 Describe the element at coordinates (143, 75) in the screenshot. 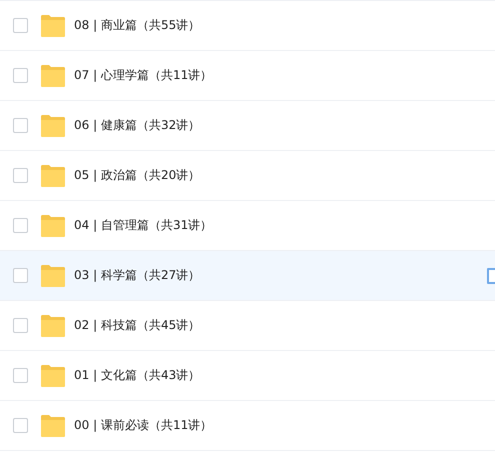

I see `folder-name: 07 | 心理学篇（共11讲）` at that location.